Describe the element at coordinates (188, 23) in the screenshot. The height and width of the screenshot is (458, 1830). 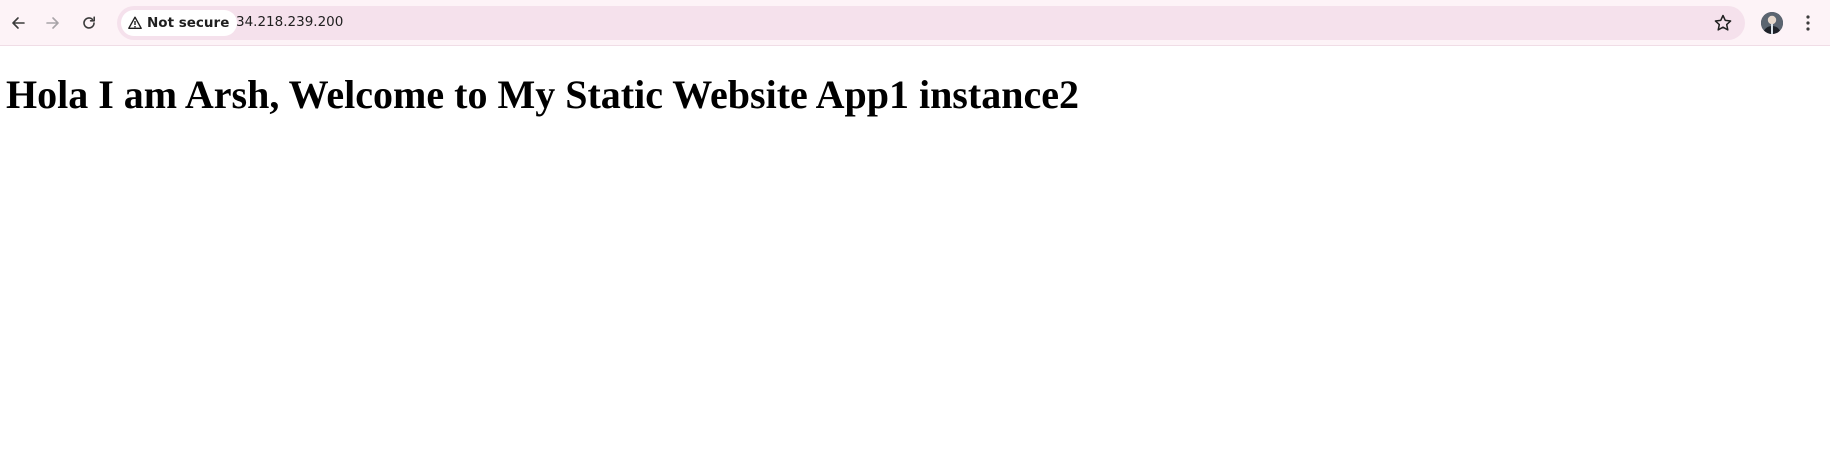
I see `security-label: Not secure` at that location.